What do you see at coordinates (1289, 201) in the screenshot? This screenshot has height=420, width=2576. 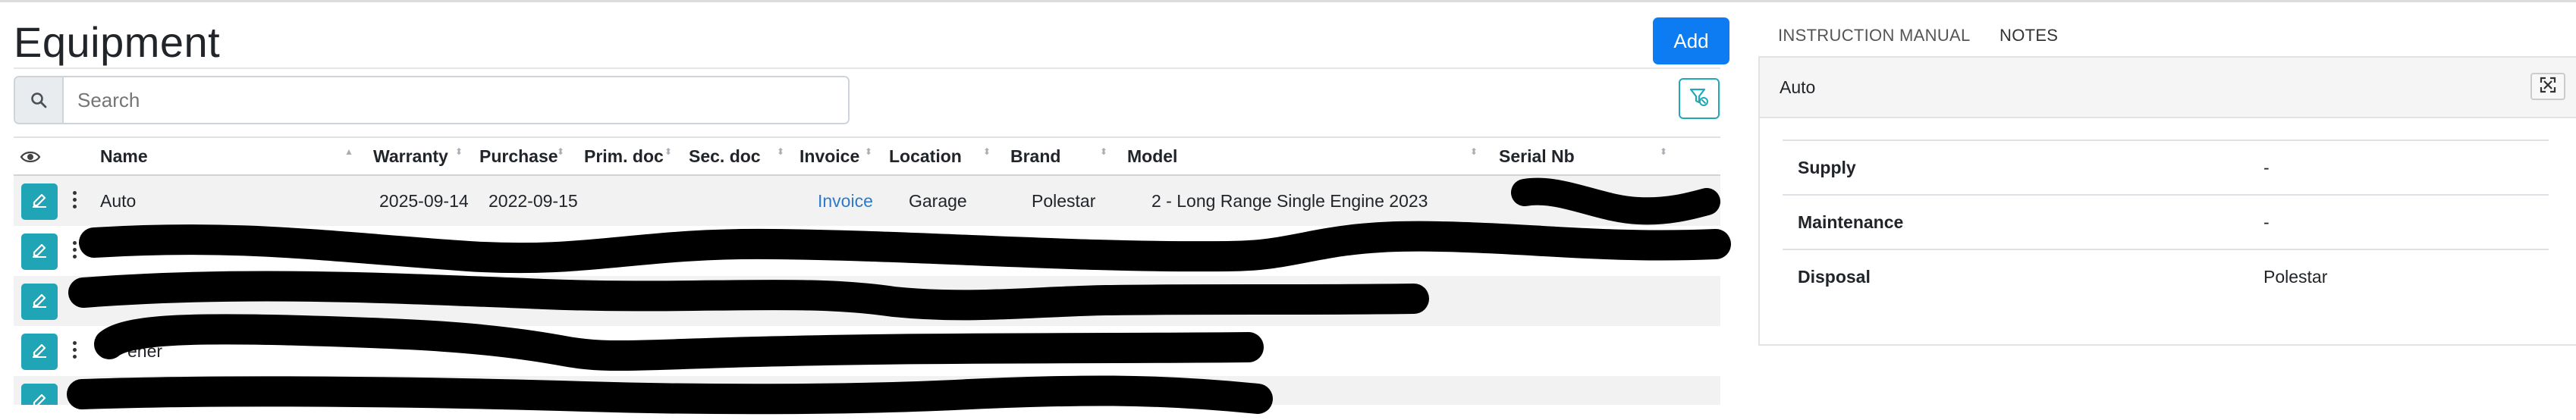 I see `cell-model: 2 - Long Range Single Engine 2023` at bounding box center [1289, 201].